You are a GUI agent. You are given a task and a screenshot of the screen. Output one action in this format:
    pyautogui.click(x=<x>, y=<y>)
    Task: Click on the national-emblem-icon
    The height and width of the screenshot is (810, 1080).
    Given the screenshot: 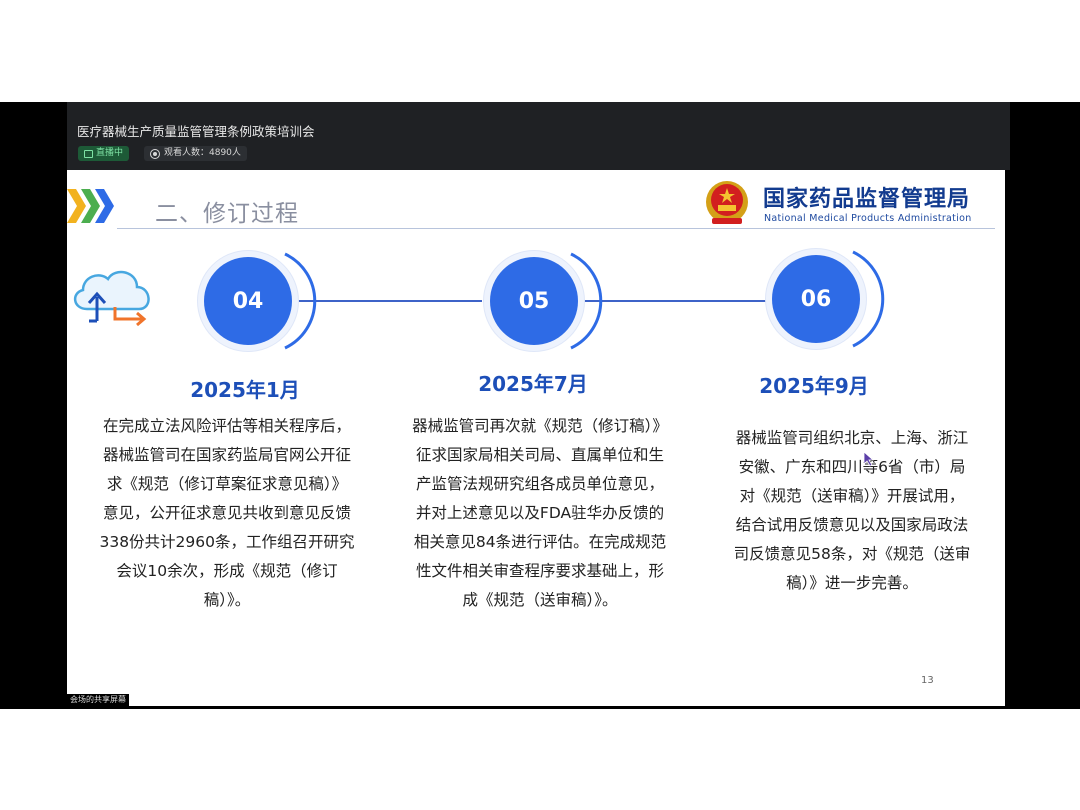 What is the action you would take?
    pyautogui.click(x=727, y=202)
    